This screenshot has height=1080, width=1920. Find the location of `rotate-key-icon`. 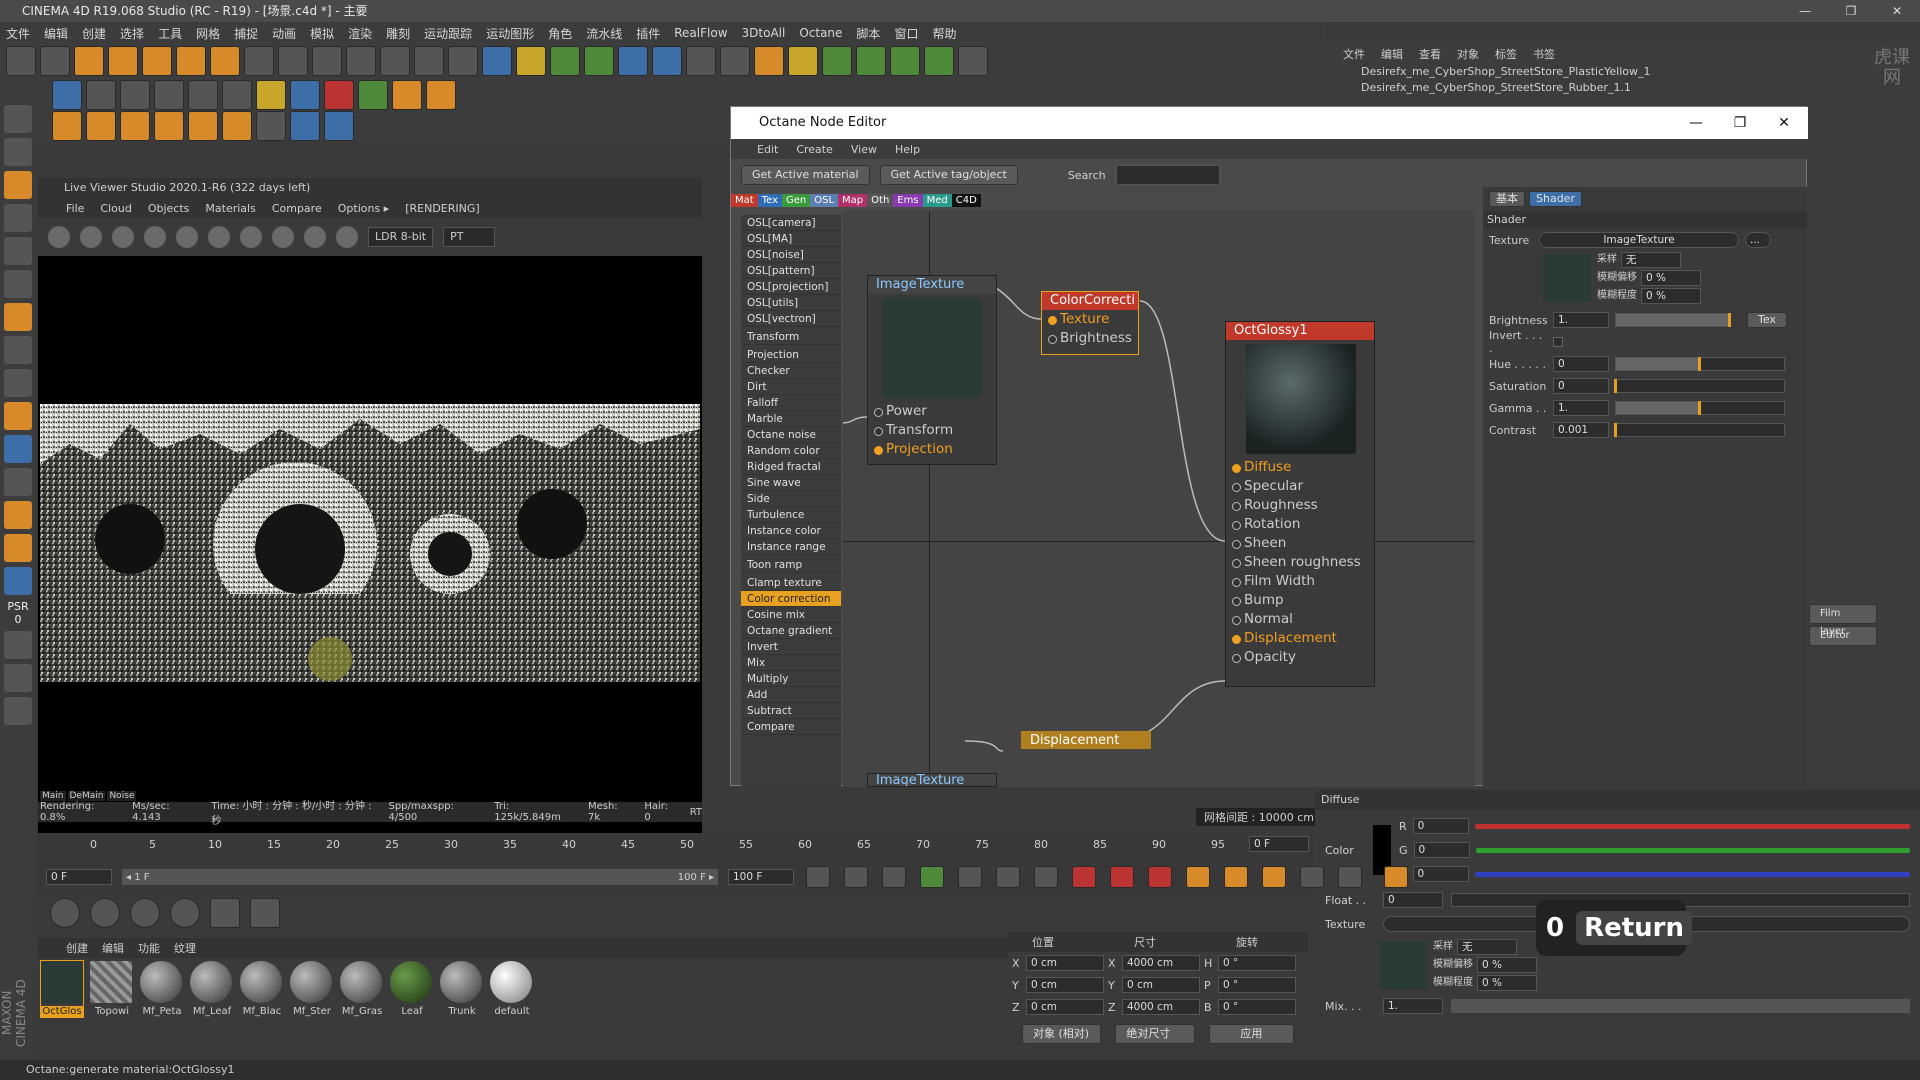

rotate-key-icon is located at coordinates (1274, 877).